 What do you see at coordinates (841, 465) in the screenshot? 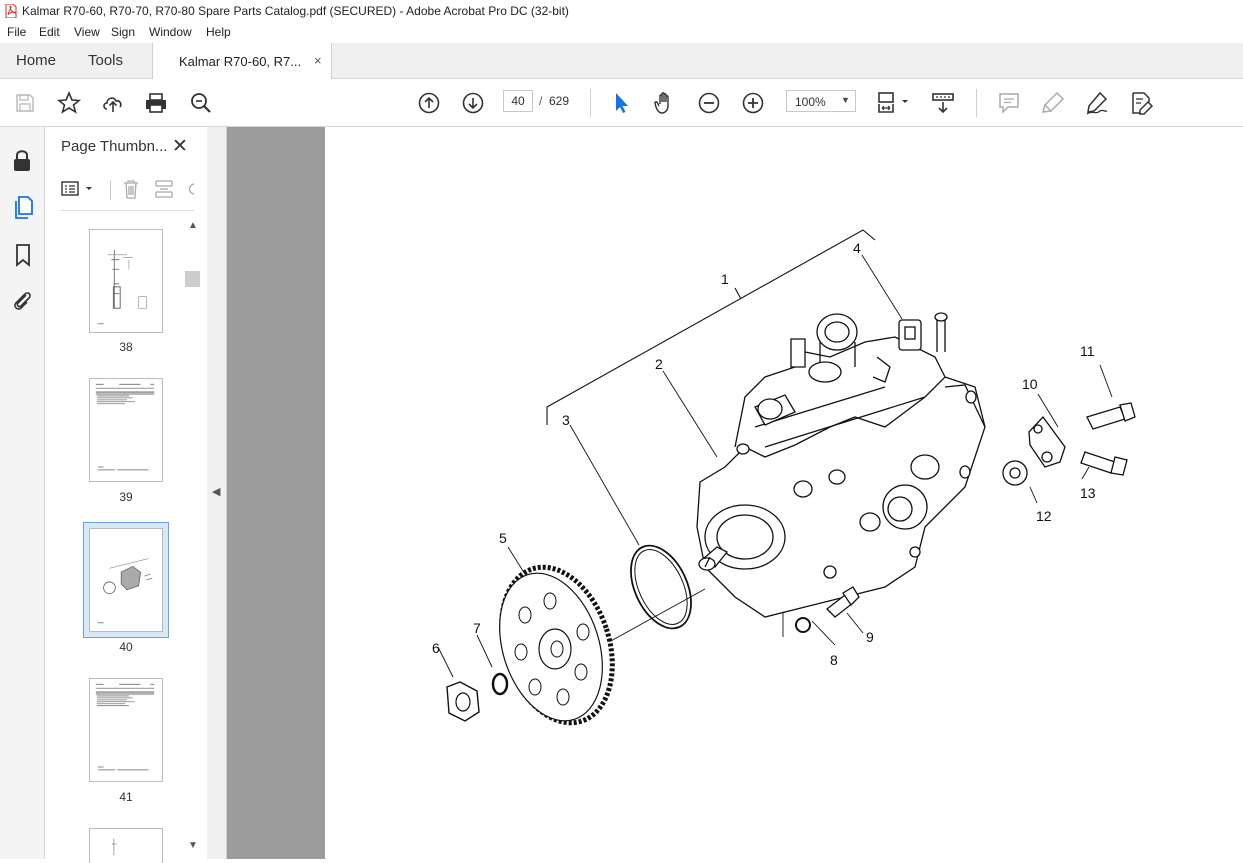
I see `injection-pump-body` at bounding box center [841, 465].